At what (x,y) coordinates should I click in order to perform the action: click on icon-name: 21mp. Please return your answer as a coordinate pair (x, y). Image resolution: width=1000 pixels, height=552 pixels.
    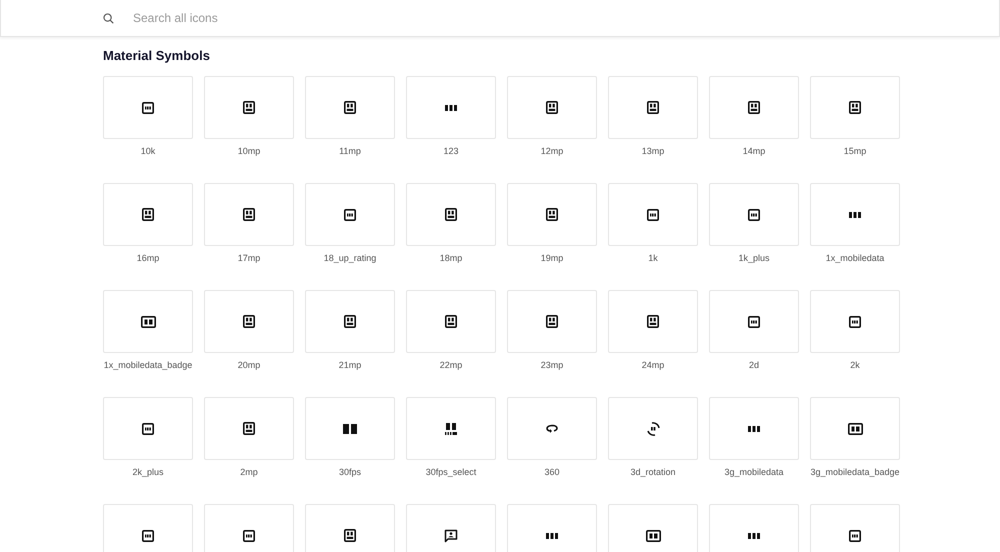
    Looking at the image, I should click on (350, 366).